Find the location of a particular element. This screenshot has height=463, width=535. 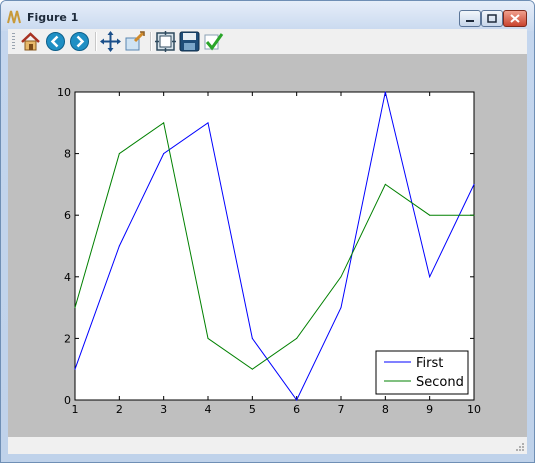

save-icon is located at coordinates (189, 41).